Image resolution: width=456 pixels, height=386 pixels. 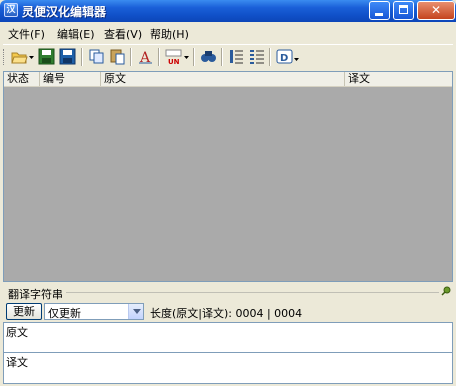 I want to click on update-mode-select: 仅更新, so click(x=94, y=311).